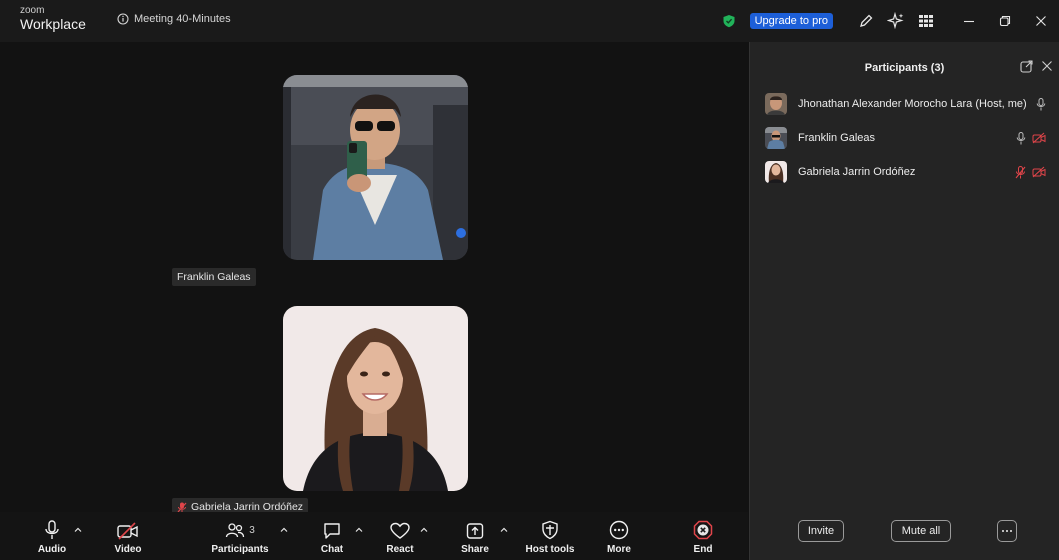 The image size is (1059, 560). What do you see at coordinates (821, 531) in the screenshot?
I see `invite-button: Invite` at bounding box center [821, 531].